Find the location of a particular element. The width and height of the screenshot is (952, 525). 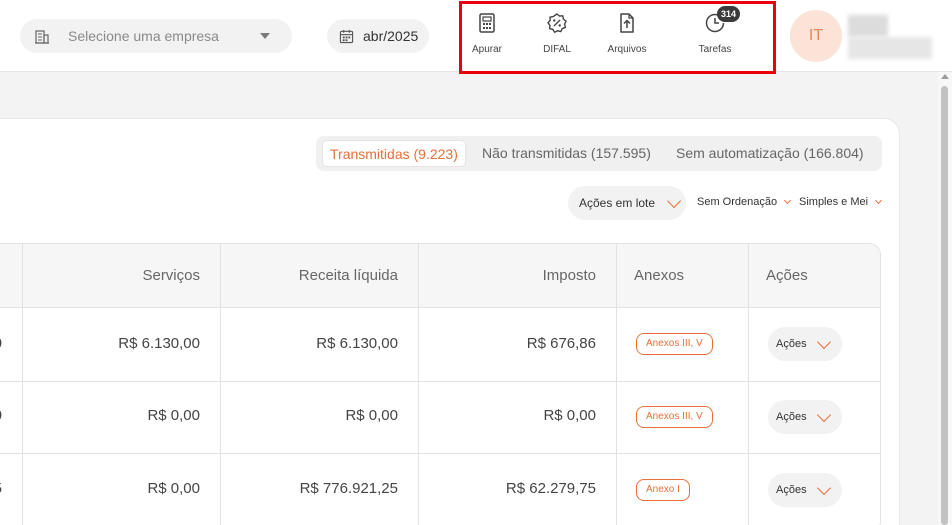

table-cell-imposto: R$ 0,00 is located at coordinates (569, 415).